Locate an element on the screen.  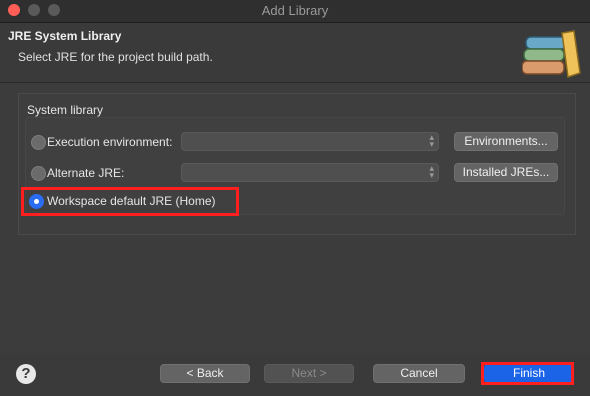
execution-environment-select: ▴ ▾ is located at coordinates (310, 141).